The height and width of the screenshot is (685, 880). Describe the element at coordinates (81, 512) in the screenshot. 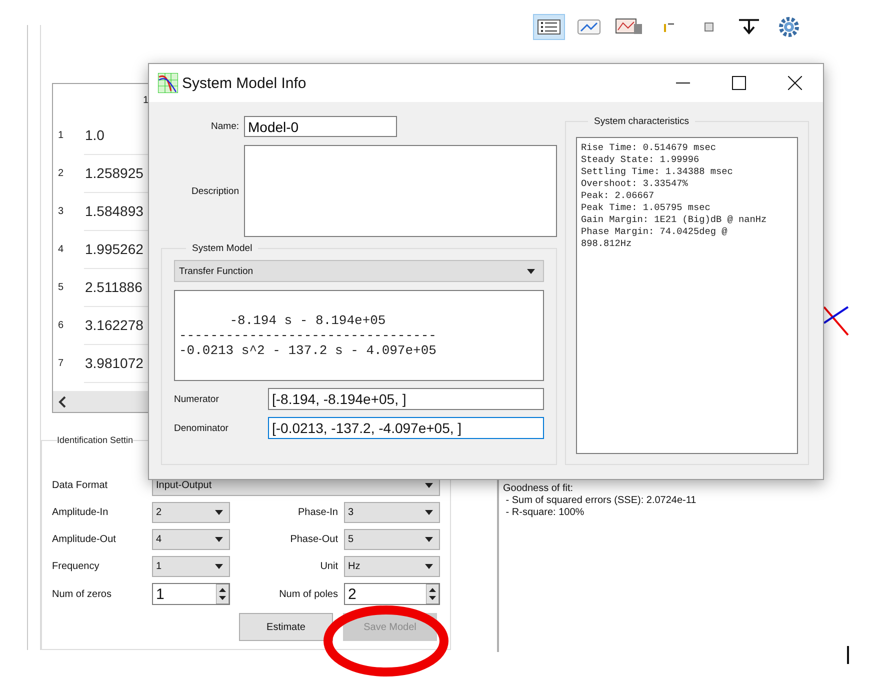

I see `field-label: Amplitude-In` at that location.